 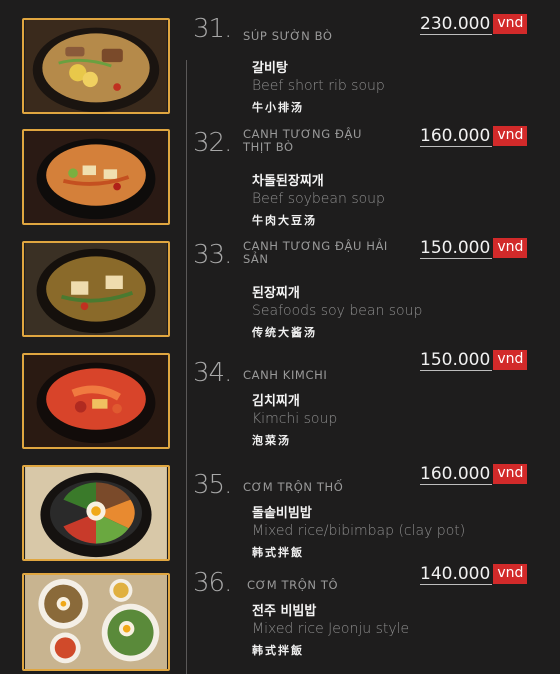 What do you see at coordinates (318, 86) in the screenshot?
I see `english-name: Beef short rib soup` at bounding box center [318, 86].